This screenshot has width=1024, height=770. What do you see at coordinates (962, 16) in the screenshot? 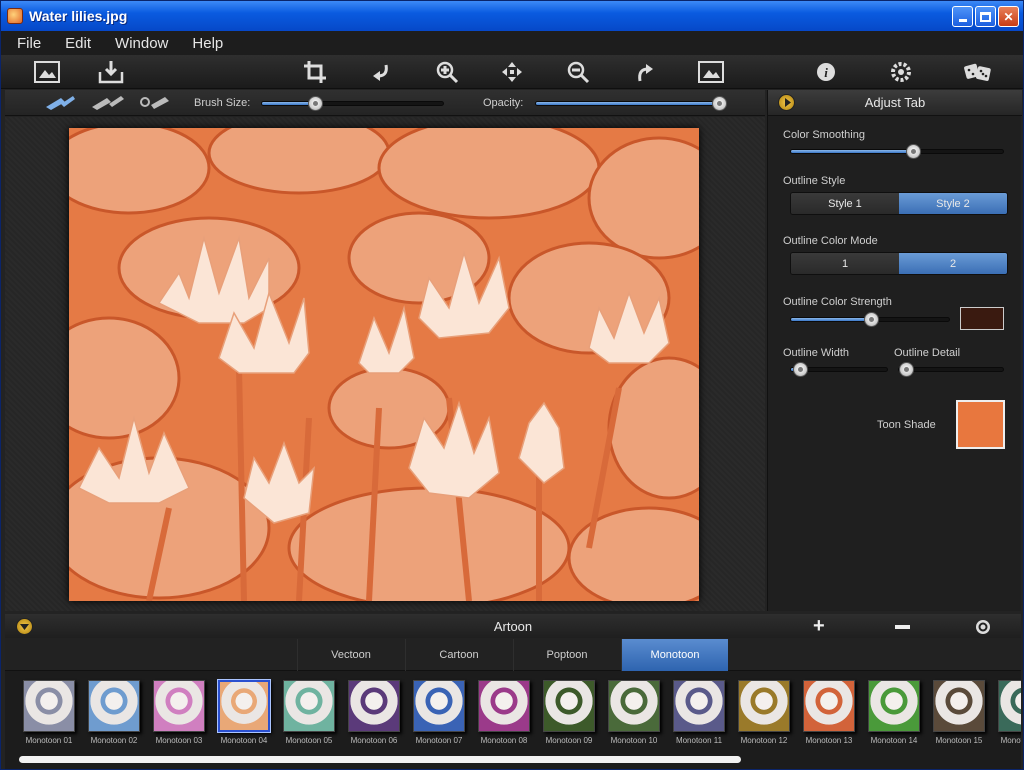
I see `minimize-button` at bounding box center [962, 16].